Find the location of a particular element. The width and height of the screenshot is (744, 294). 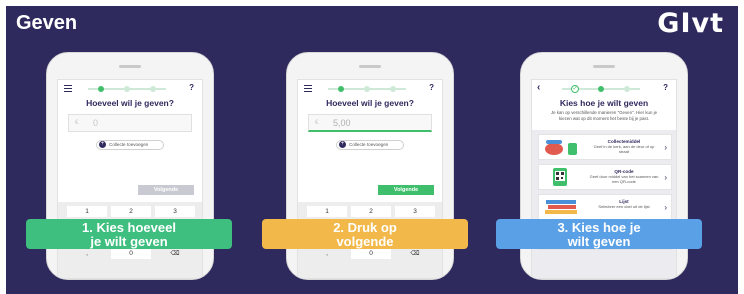

option-list: Lijst Selecteer een doel uit de lijst › is located at coordinates (605, 207).